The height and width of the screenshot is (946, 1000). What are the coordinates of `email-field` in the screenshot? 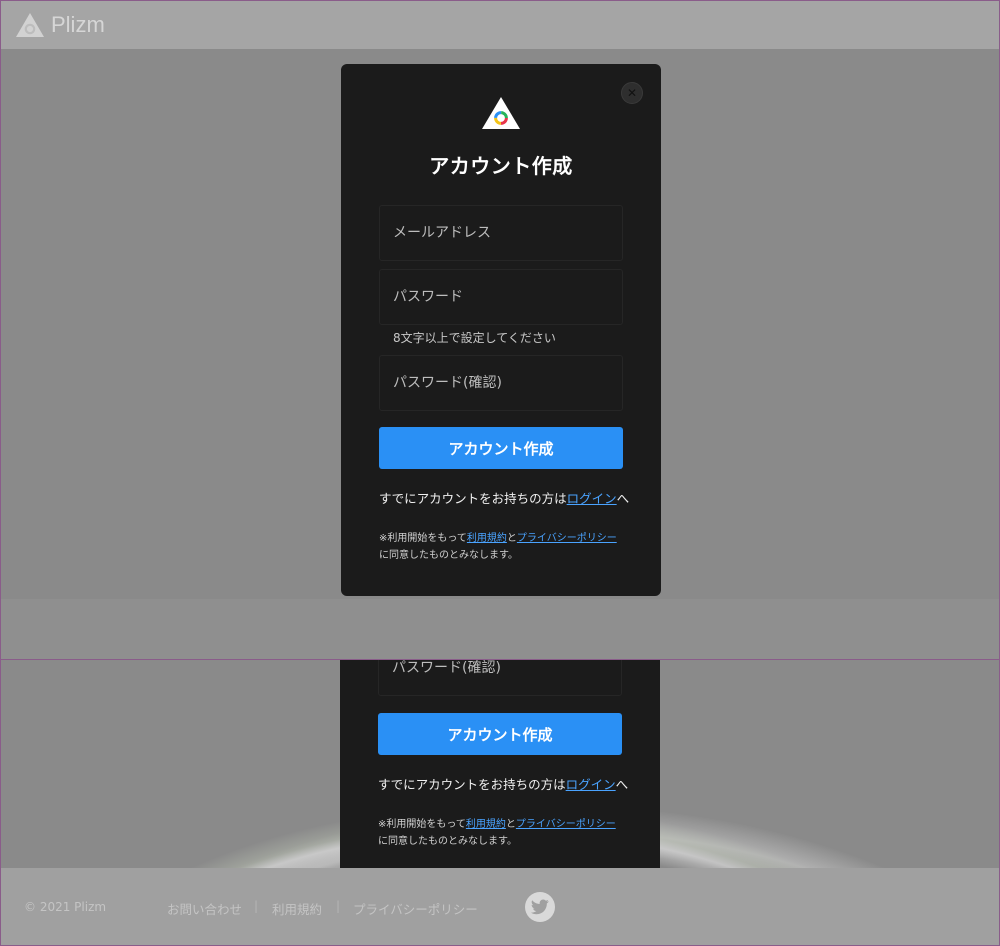 It's located at (501, 233).